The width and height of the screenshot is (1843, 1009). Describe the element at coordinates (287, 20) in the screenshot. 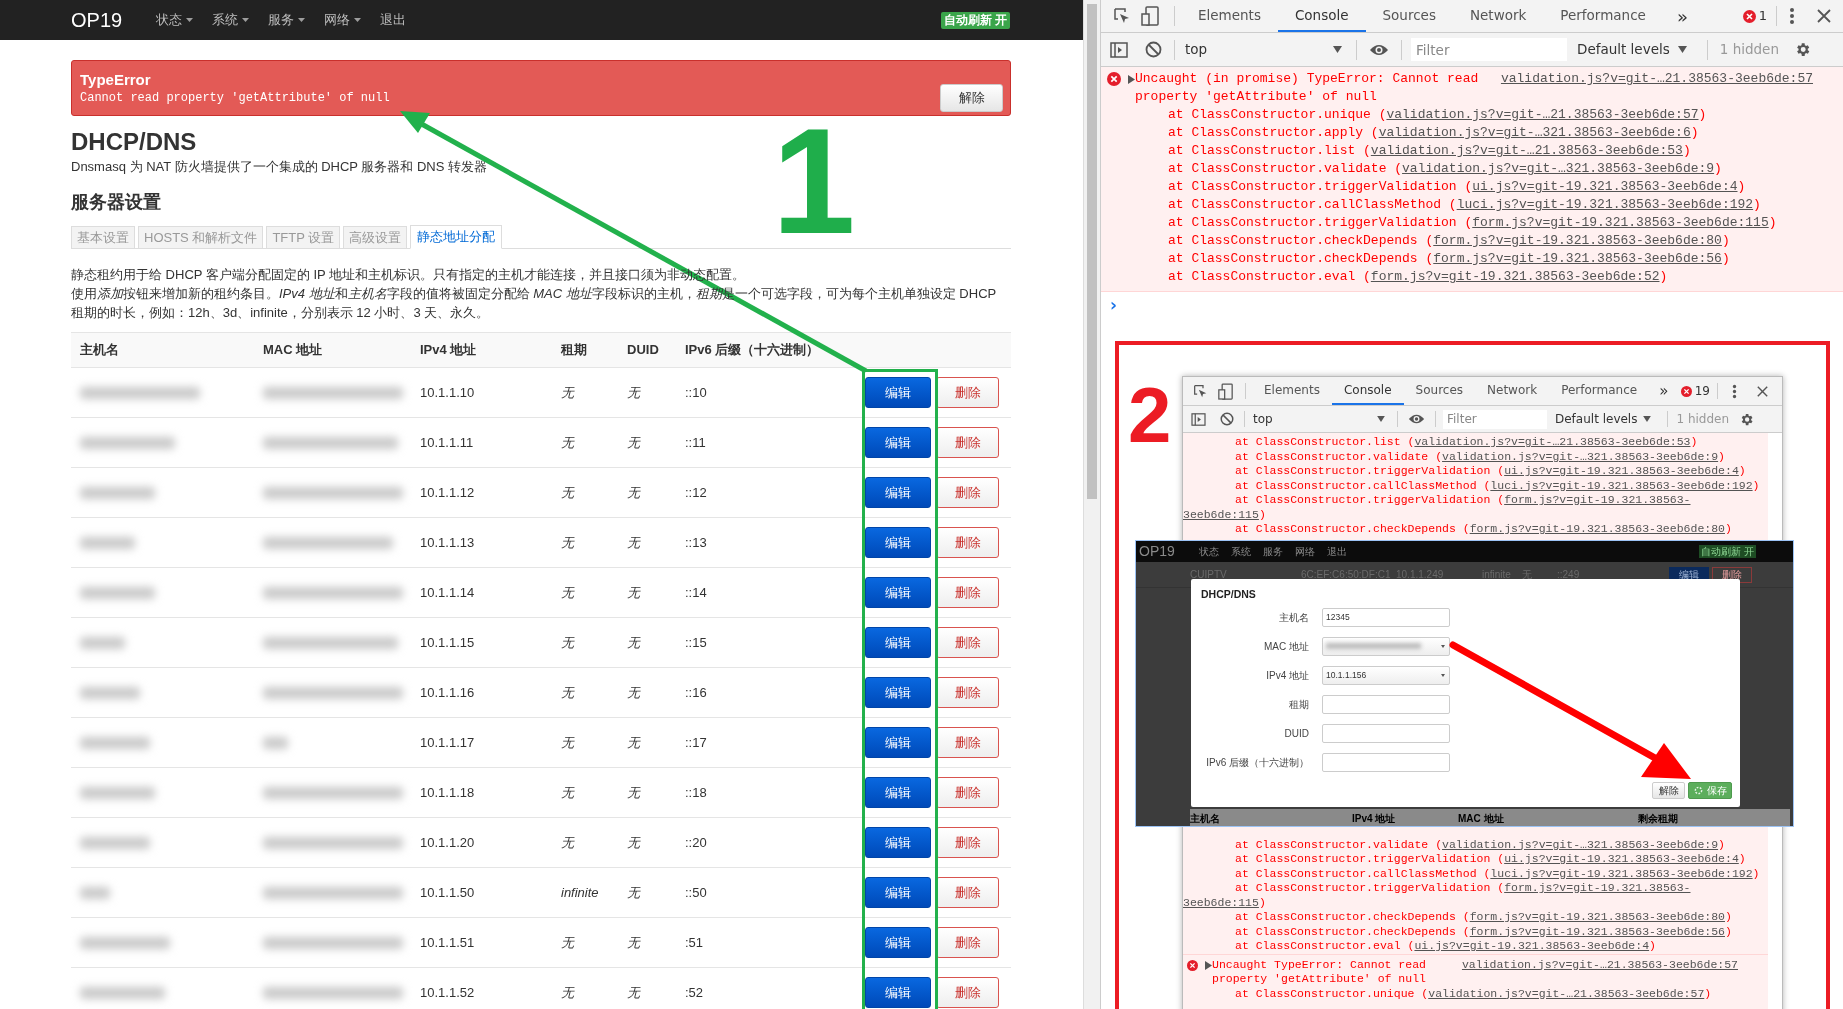

I see `nav-menu-item: 服务` at that location.